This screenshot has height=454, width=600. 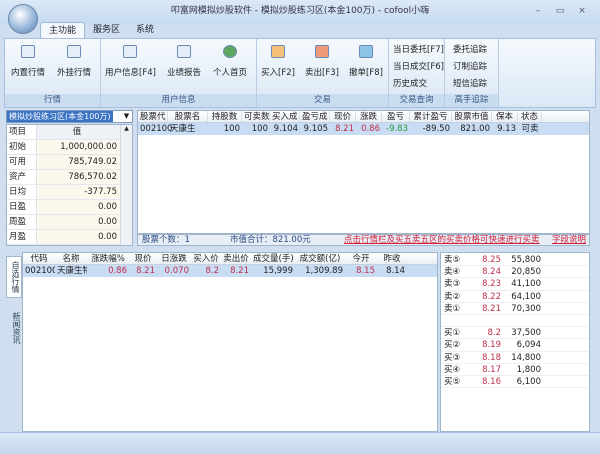 I want to click on column-header: 可卖数, so click(x=256, y=116).